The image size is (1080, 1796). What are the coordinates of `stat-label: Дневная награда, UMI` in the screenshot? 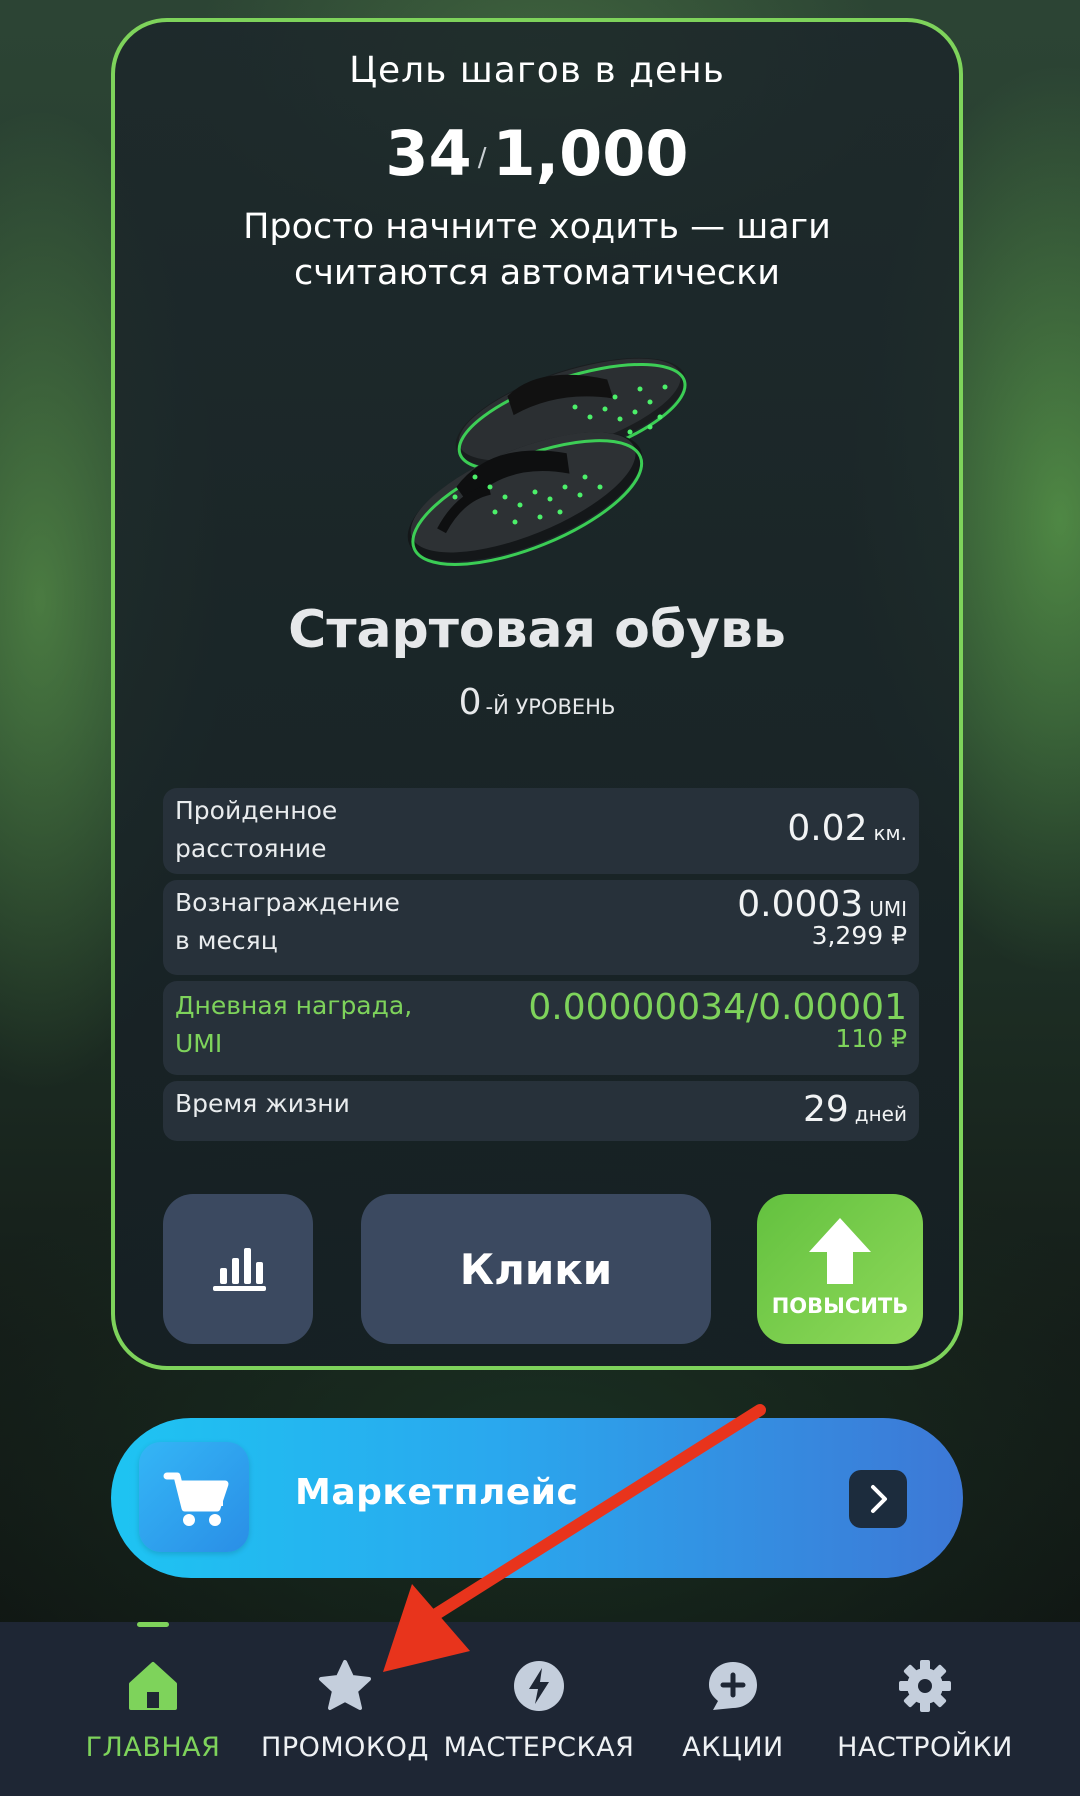 It's located at (294, 1024).